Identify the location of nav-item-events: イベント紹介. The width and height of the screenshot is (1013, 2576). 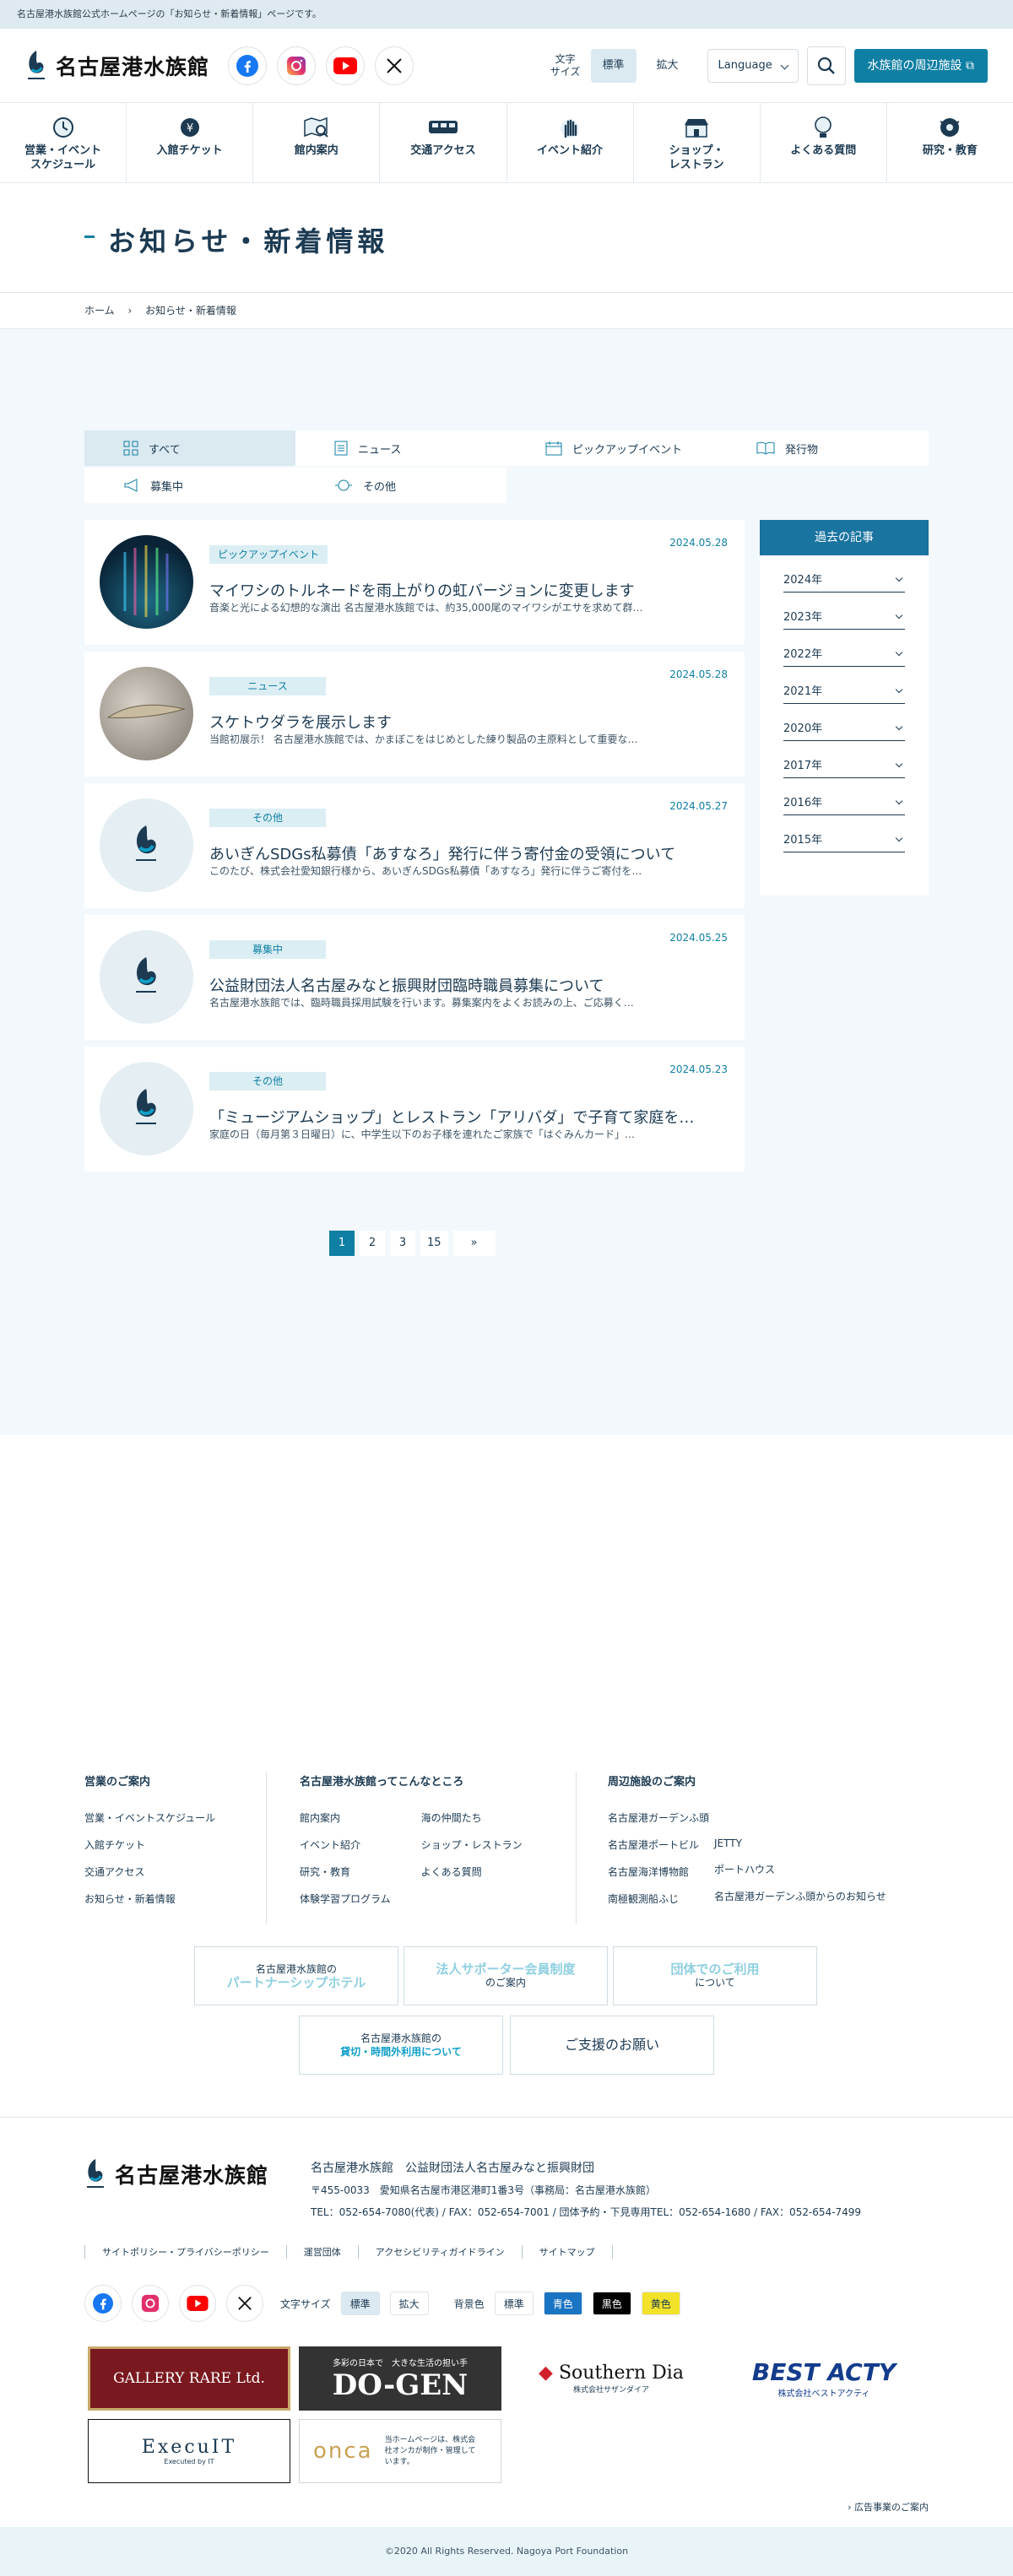
(570, 142).